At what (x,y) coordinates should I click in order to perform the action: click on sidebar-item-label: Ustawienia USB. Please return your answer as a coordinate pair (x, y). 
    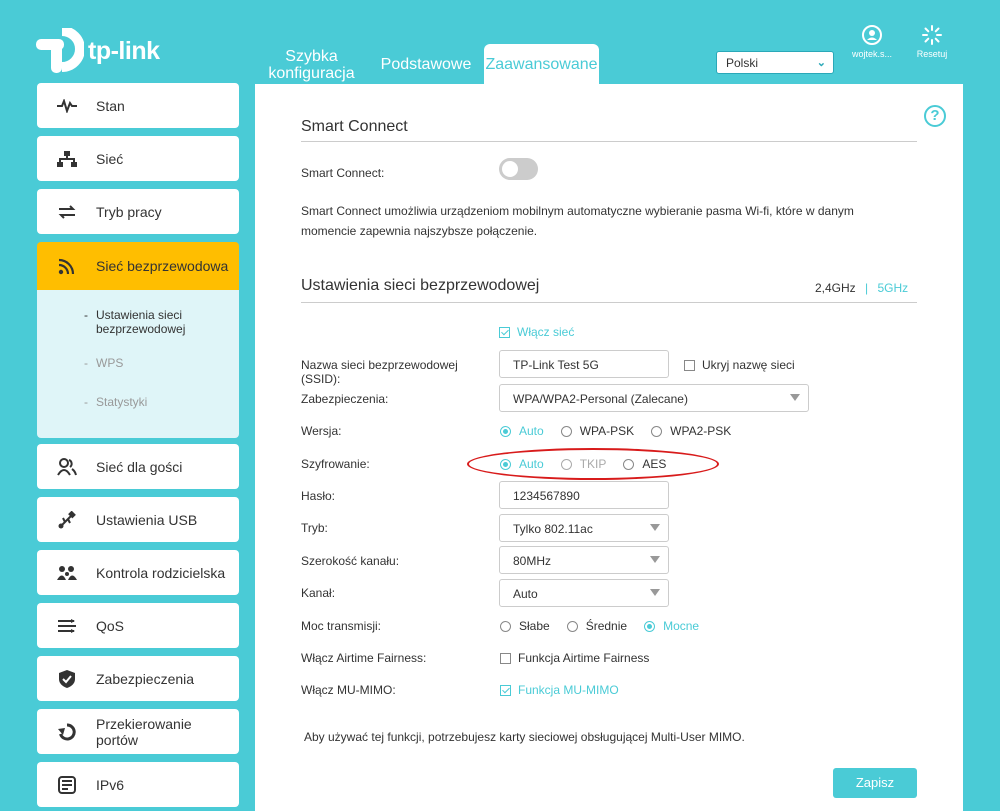
    Looking at the image, I should click on (147, 519).